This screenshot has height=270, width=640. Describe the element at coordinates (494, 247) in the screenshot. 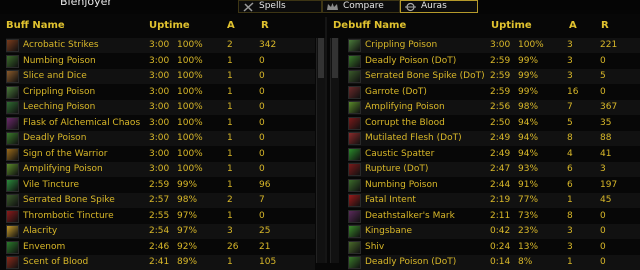

I see `table-row: Shiv 0:24 13% 3 0` at that location.